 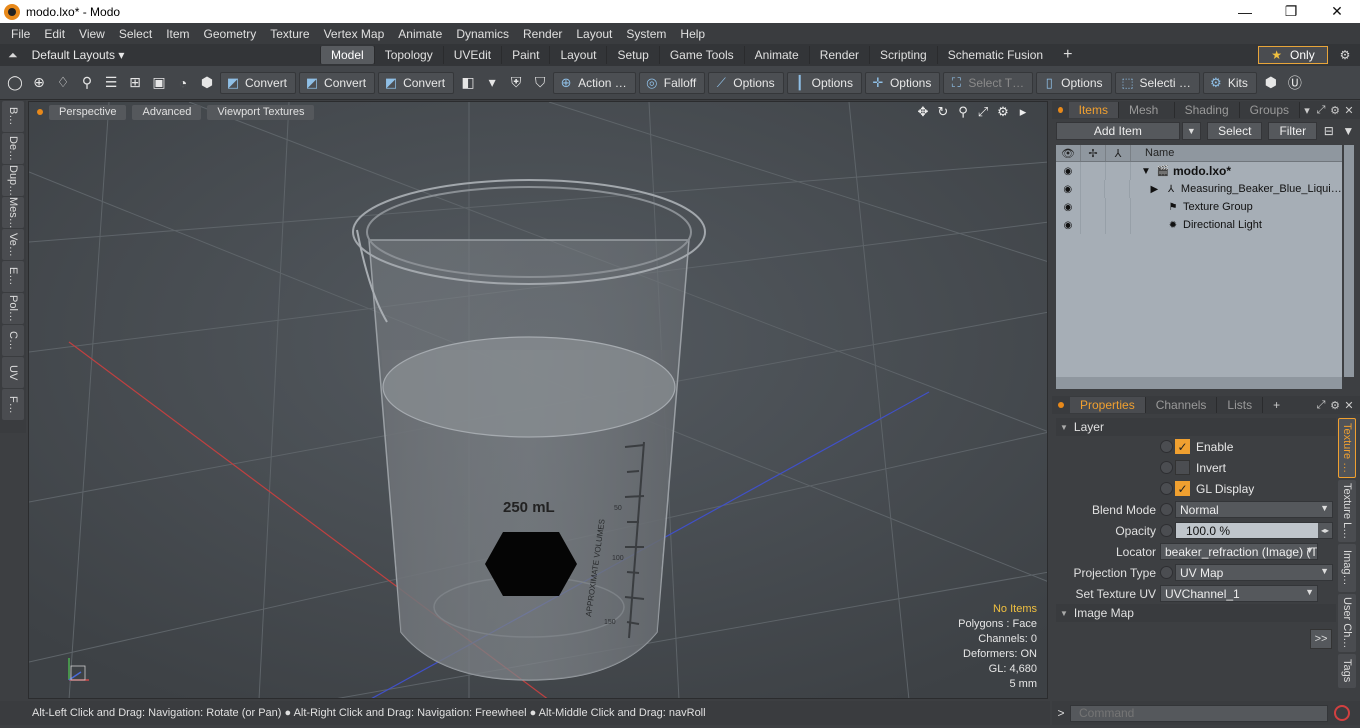 What do you see at coordinates (594, 34) in the screenshot?
I see `menu-layout: Layout` at bounding box center [594, 34].